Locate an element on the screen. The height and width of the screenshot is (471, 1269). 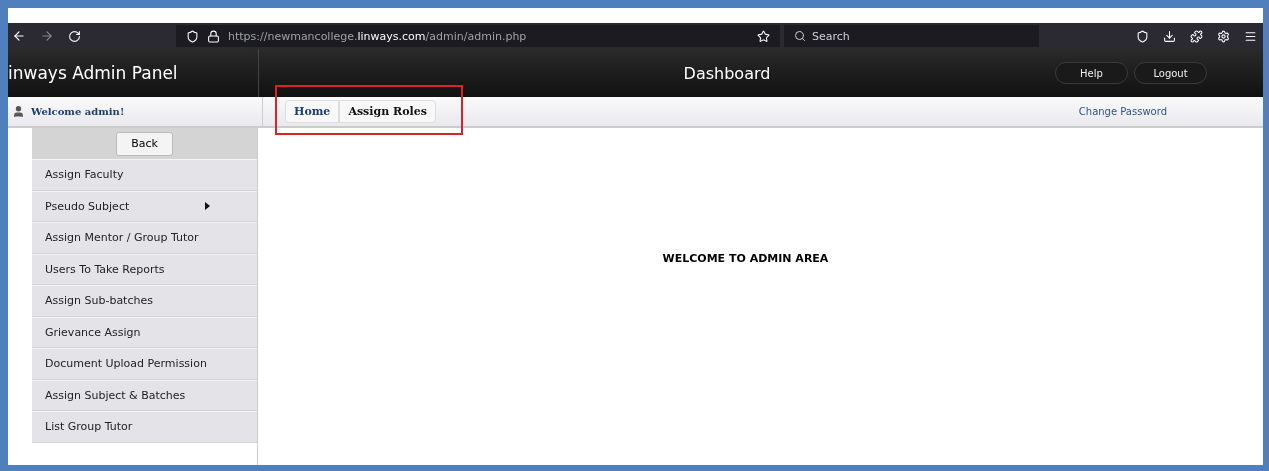
breadcrumb-link: Assign Roles is located at coordinates (387, 111).